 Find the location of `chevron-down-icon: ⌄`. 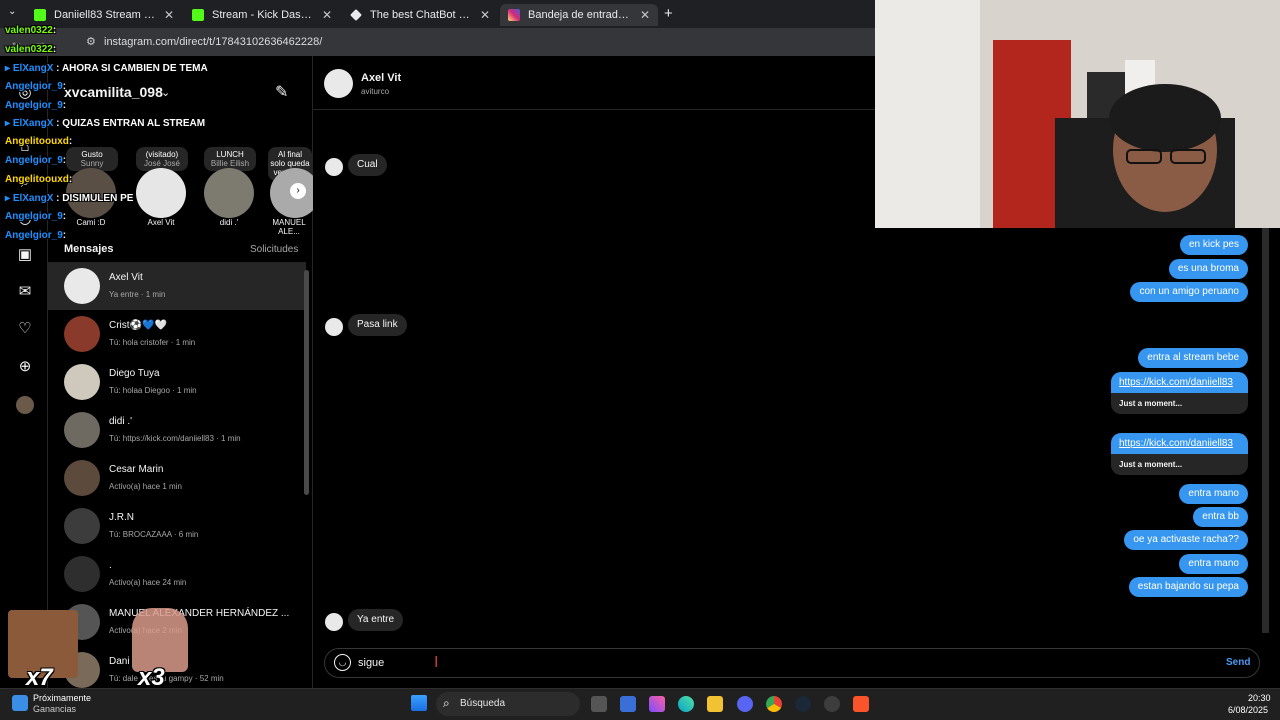

chevron-down-icon: ⌄ is located at coordinates (165, 92).